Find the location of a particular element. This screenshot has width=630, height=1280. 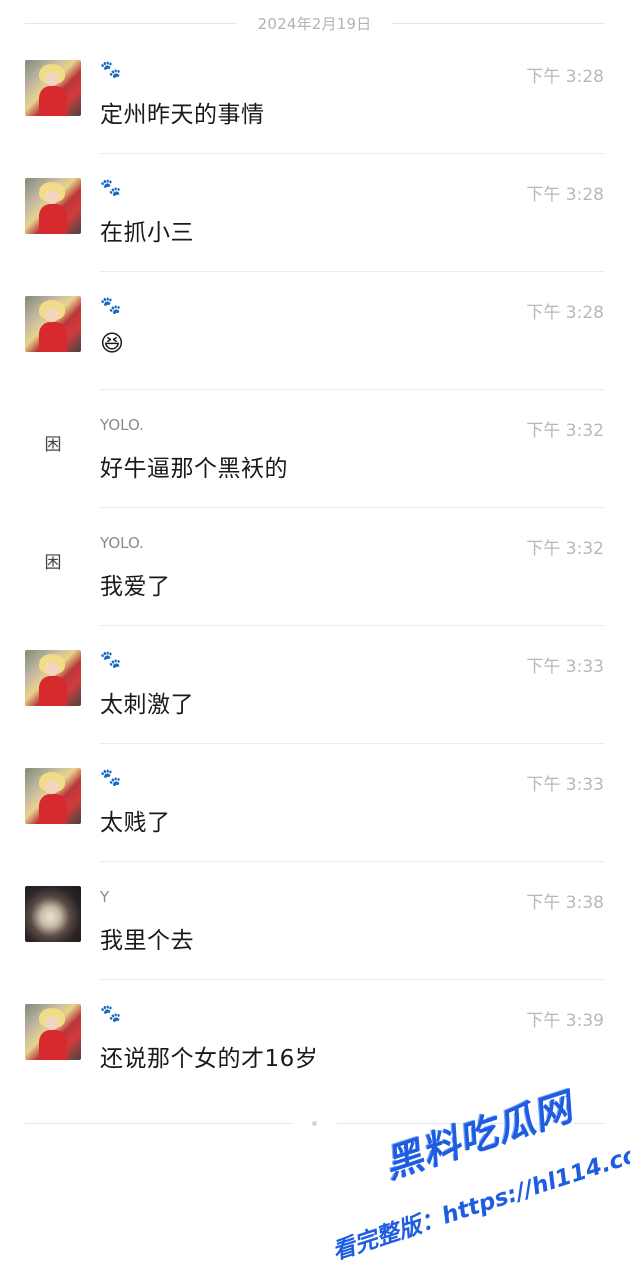

message-item: 🐾 下午 3:33 太刺激了 is located at coordinates (315, 685).